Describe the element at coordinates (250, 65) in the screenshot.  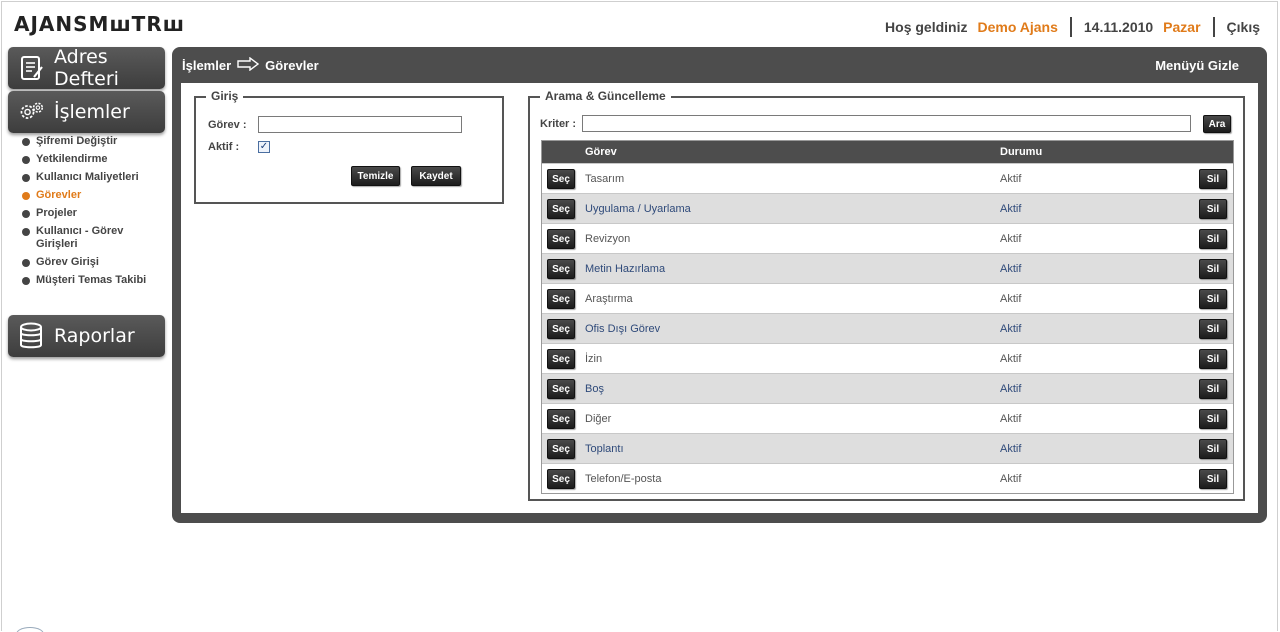
I see `breadcrumb: İşlemler Görevler` at that location.